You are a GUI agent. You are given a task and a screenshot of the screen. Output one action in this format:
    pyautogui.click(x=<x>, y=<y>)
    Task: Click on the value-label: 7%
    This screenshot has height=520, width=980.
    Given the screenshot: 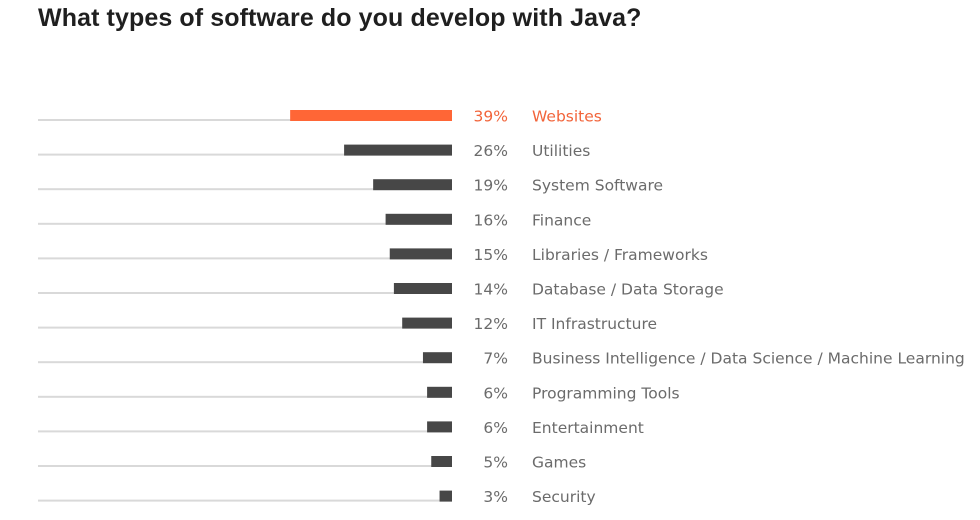 What is the action you would take?
    pyautogui.click(x=495, y=359)
    